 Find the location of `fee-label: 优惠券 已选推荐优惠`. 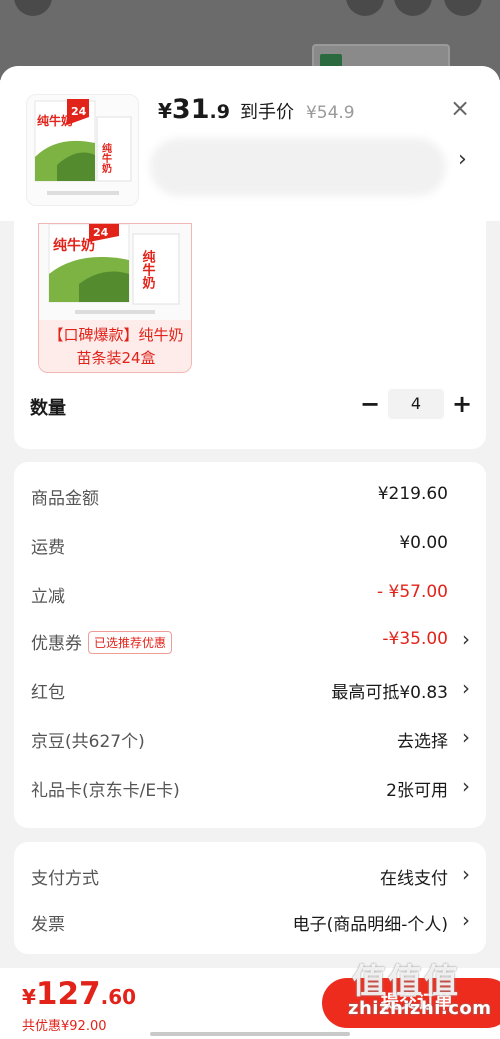

fee-label: 优惠券 已选推荐优惠 is located at coordinates (102, 641).